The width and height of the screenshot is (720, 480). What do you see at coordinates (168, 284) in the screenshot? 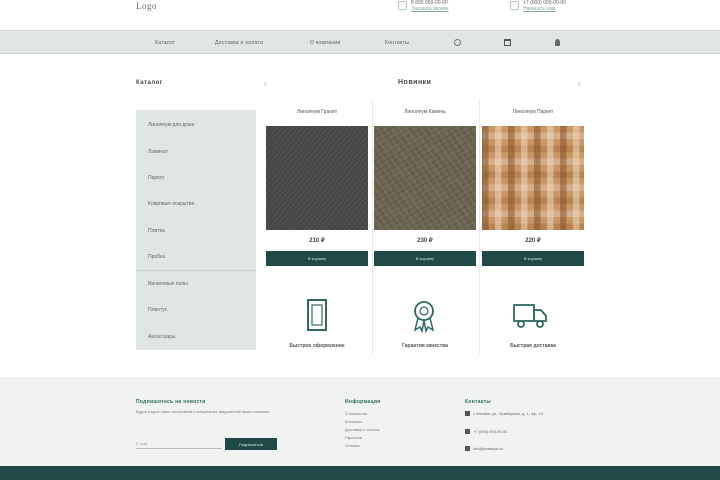
I see `sidebar-item: Виниловые полы` at bounding box center [168, 284].